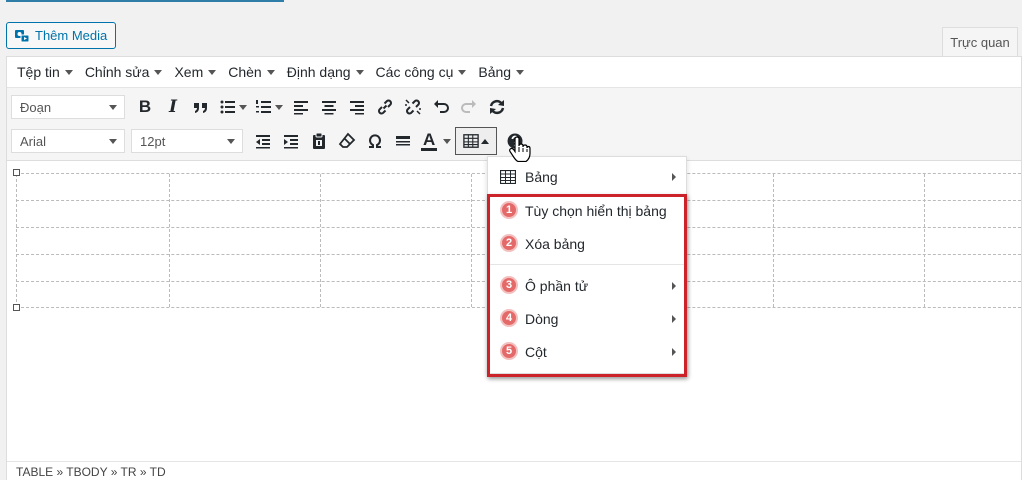 The height and width of the screenshot is (480, 1022). Describe the element at coordinates (117, 72) in the screenshot. I see `menu-edit-label: Chỉnh sửa` at that location.